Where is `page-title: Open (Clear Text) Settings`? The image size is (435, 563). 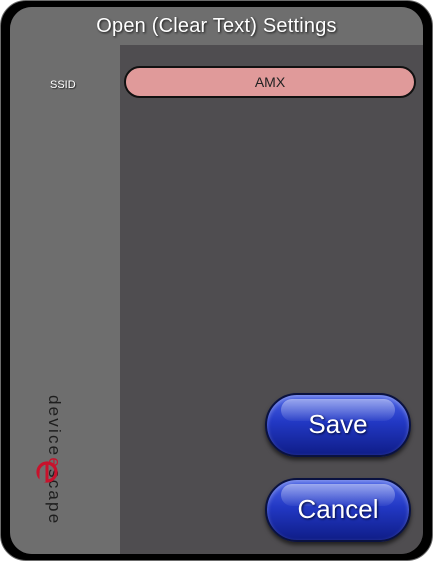
page-title: Open (Clear Text) Settings is located at coordinates (216, 26).